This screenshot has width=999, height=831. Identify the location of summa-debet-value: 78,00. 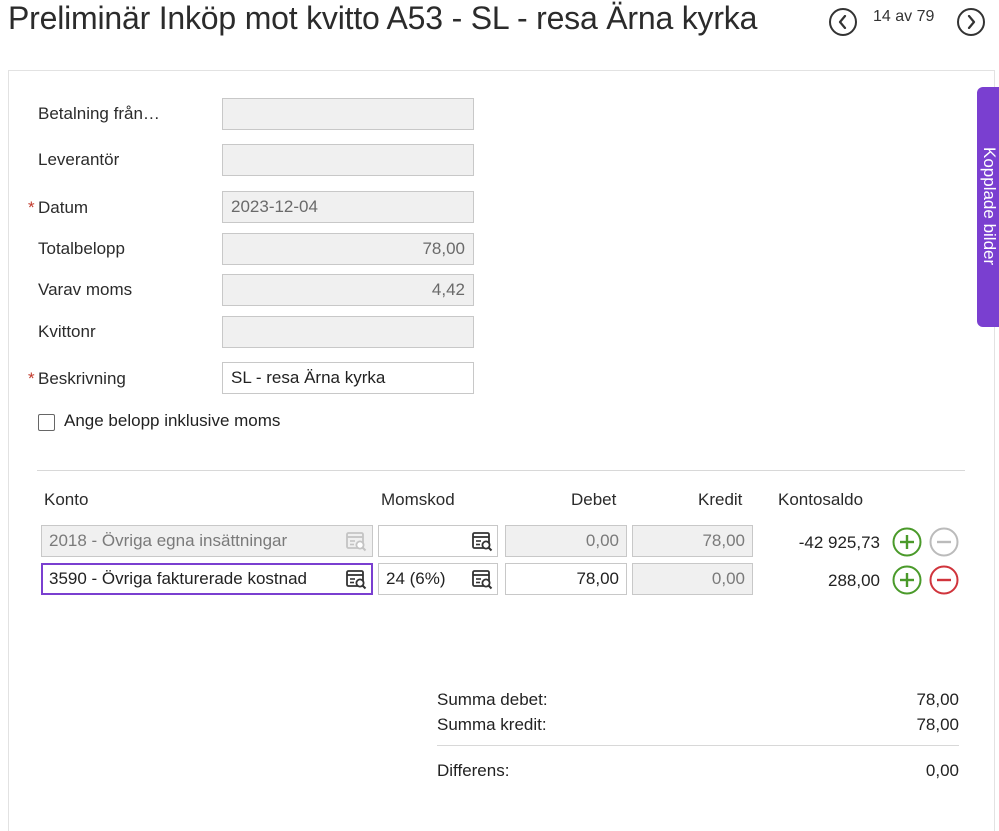
(937, 699).